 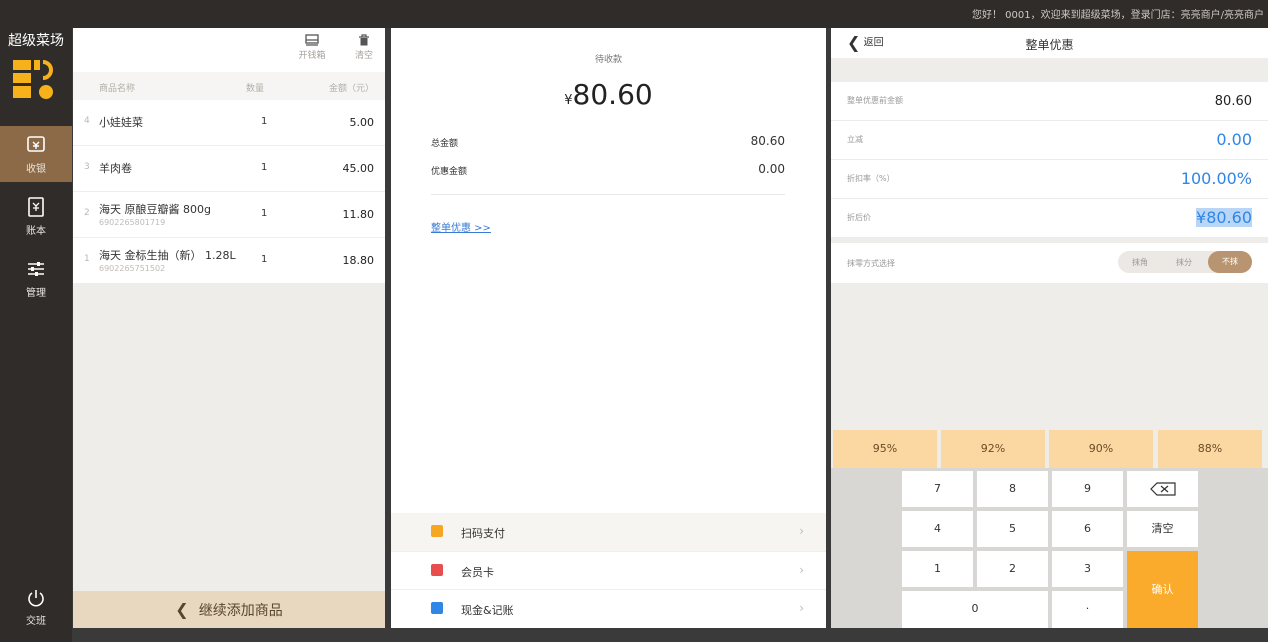 What do you see at coordinates (229, 609) in the screenshot?
I see `add-more-button: ❮ 继续添加商品` at bounding box center [229, 609].